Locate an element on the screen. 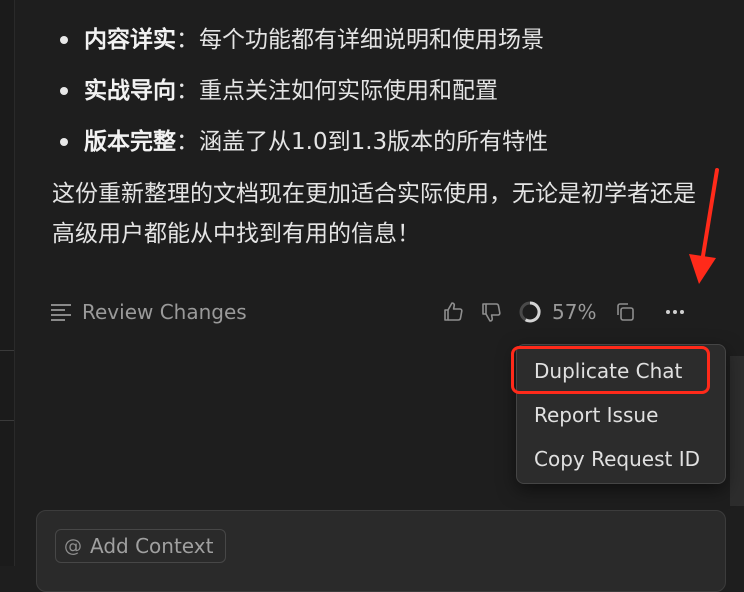 The image size is (744, 592). menu-item-report-issue: Report Issue is located at coordinates (621, 415).